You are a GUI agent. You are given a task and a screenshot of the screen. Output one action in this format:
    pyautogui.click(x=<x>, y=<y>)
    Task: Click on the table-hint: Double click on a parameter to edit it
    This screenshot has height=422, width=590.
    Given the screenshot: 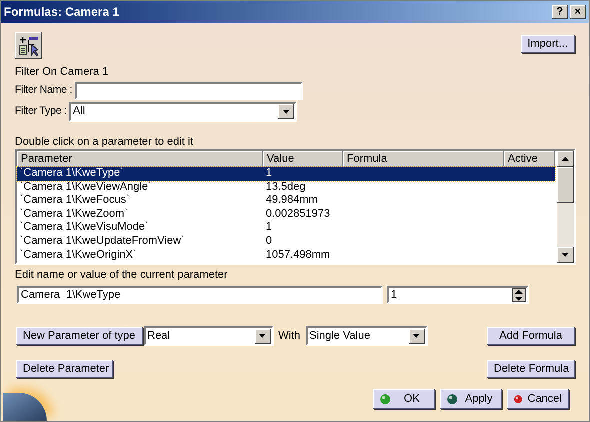 What is the action you would take?
    pyautogui.click(x=104, y=142)
    